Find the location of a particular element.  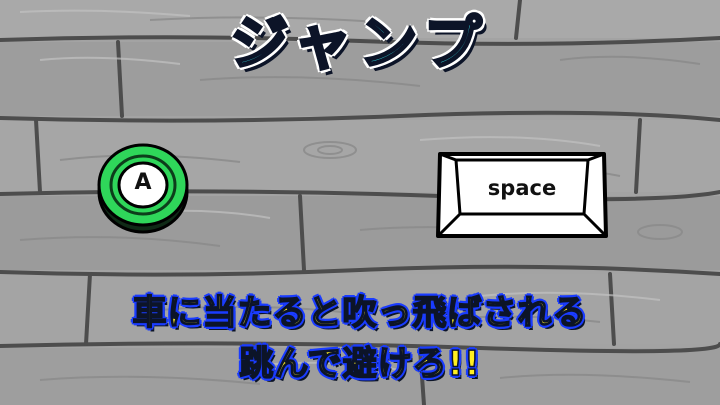

gamepad-a-button-label: A is located at coordinates (143, 182).